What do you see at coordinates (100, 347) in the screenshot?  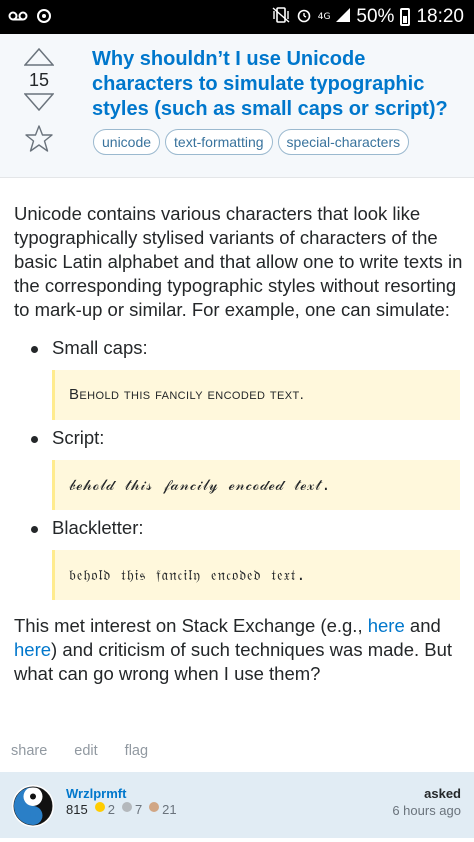 I see `example-label: Small caps:` at bounding box center [100, 347].